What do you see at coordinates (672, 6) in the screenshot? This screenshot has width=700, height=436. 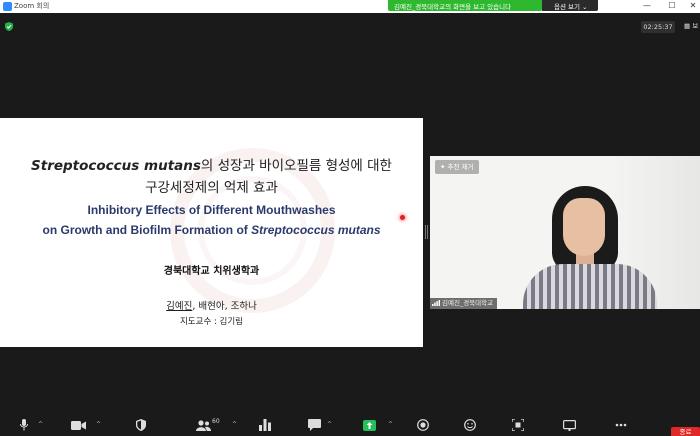 I see `maximize-icon: ☐` at bounding box center [672, 6].